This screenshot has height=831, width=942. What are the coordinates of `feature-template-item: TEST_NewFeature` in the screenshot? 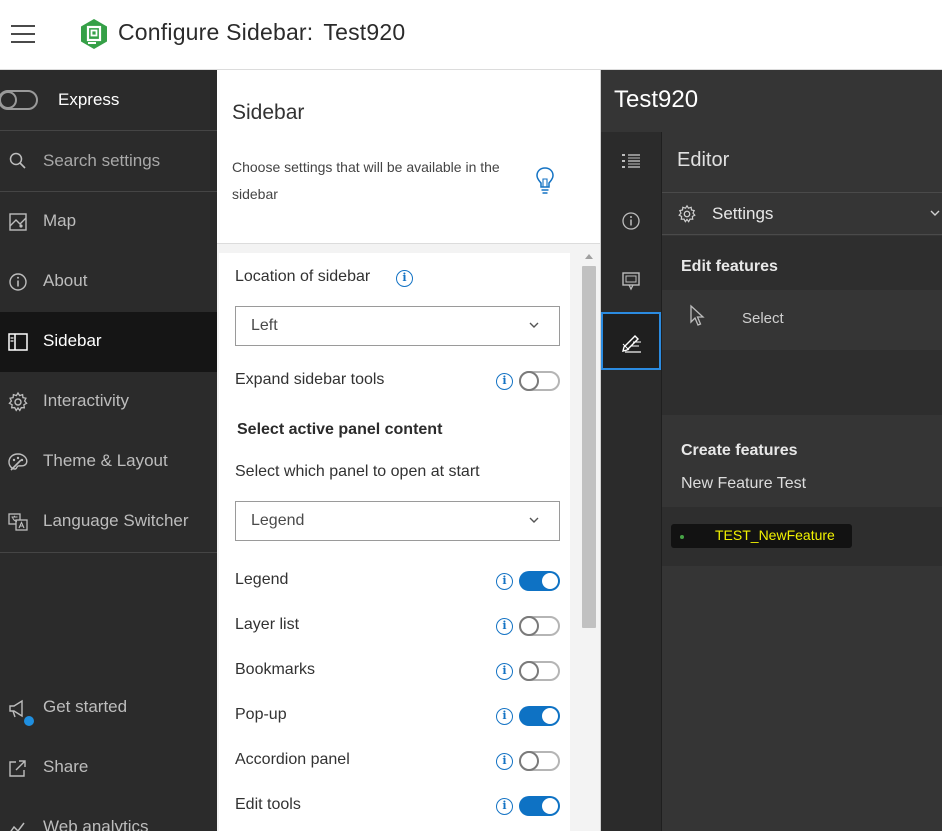 It's located at (802, 536).